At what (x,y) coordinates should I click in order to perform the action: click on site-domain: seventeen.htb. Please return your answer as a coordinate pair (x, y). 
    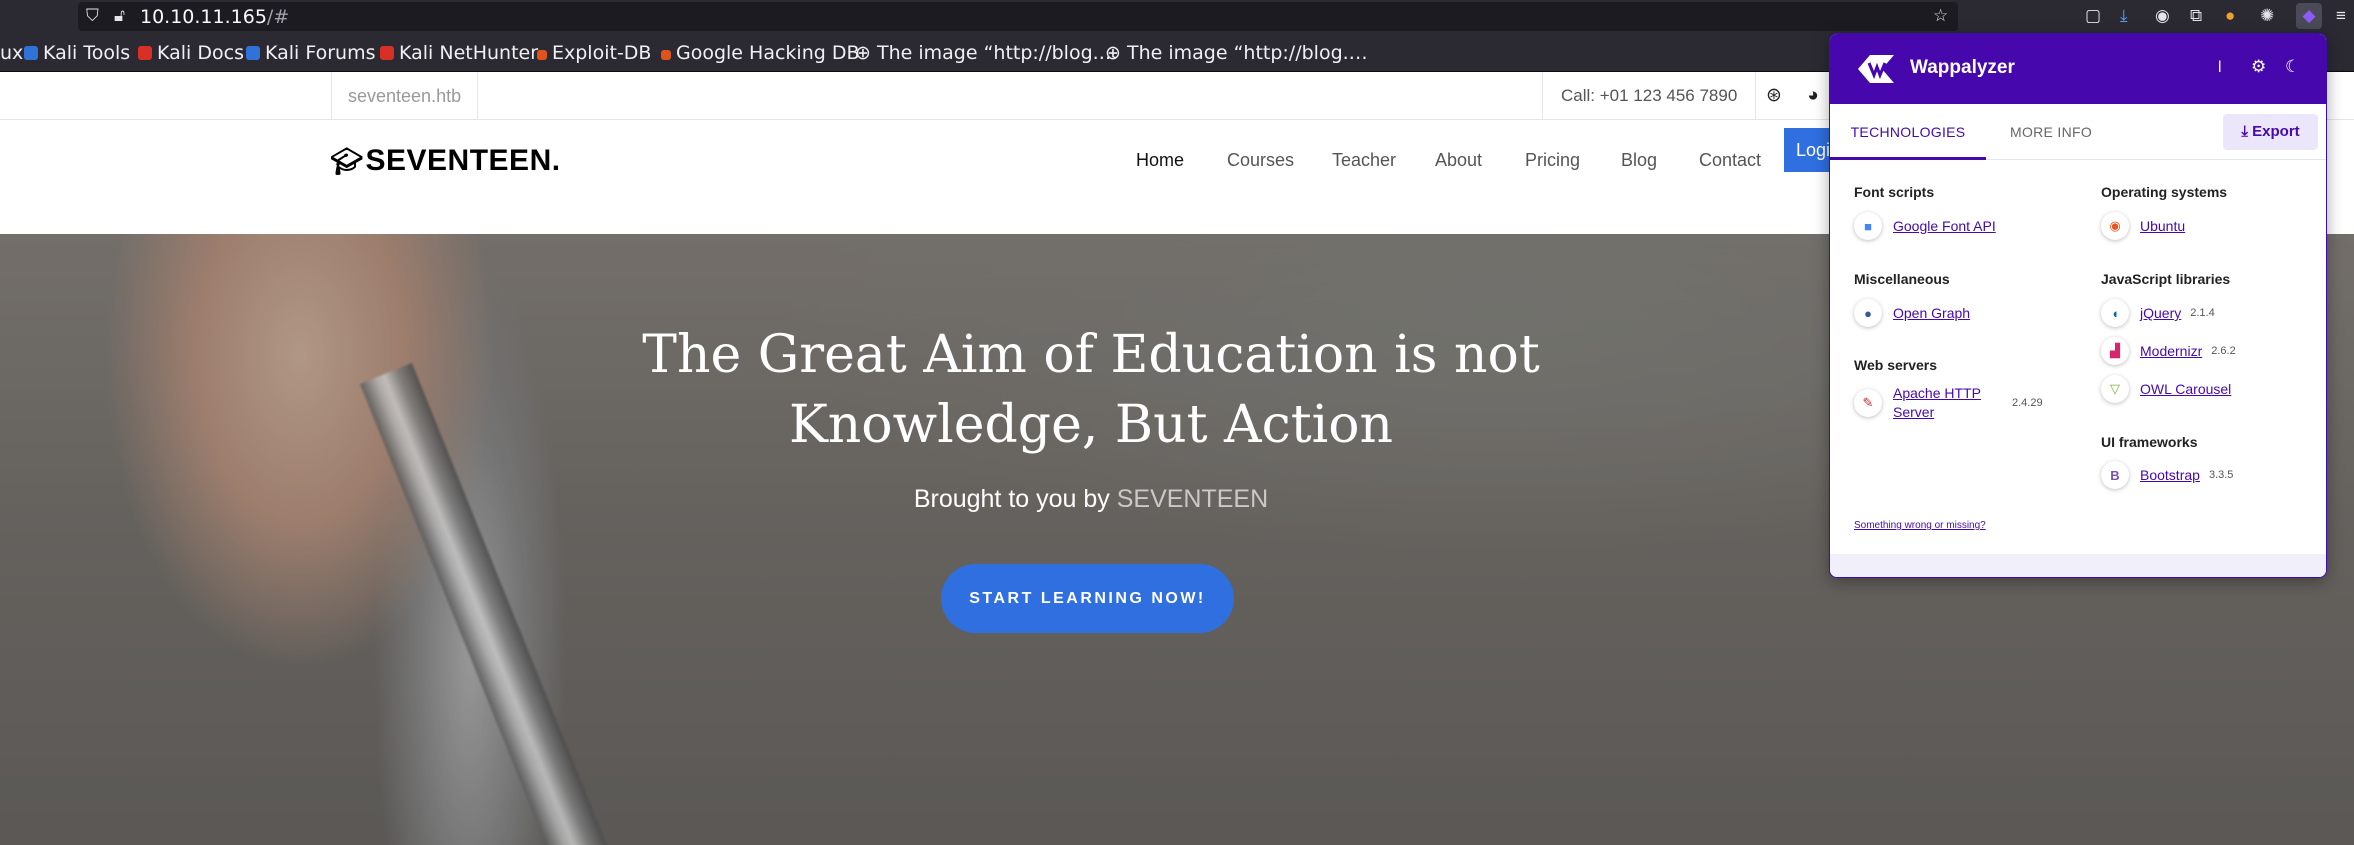
    Looking at the image, I should click on (405, 96).